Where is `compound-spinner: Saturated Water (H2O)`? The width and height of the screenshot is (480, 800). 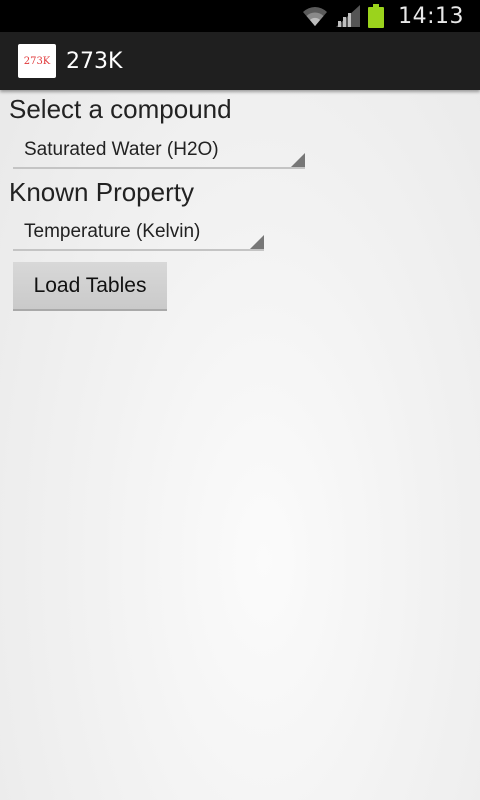 compound-spinner: Saturated Water (H2O) is located at coordinates (159, 151).